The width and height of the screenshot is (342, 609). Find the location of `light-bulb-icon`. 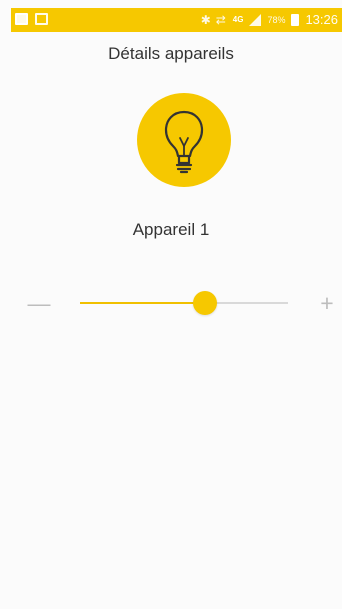

light-bulb-icon is located at coordinates (184, 140).